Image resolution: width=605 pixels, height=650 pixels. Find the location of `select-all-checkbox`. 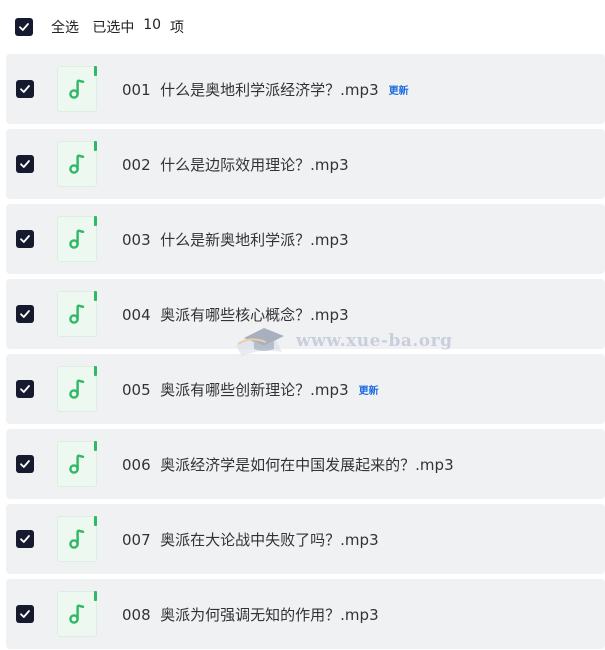

select-all-checkbox is located at coordinates (24, 27).